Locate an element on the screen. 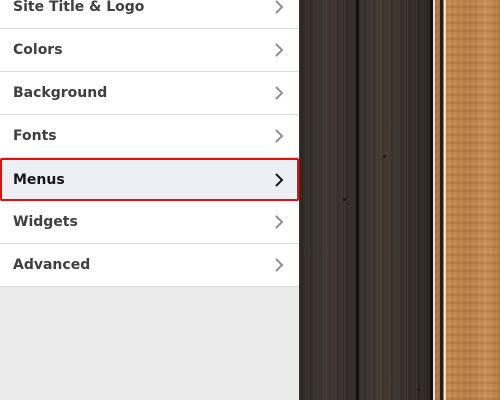  menu-item-label: Colors is located at coordinates (38, 50).